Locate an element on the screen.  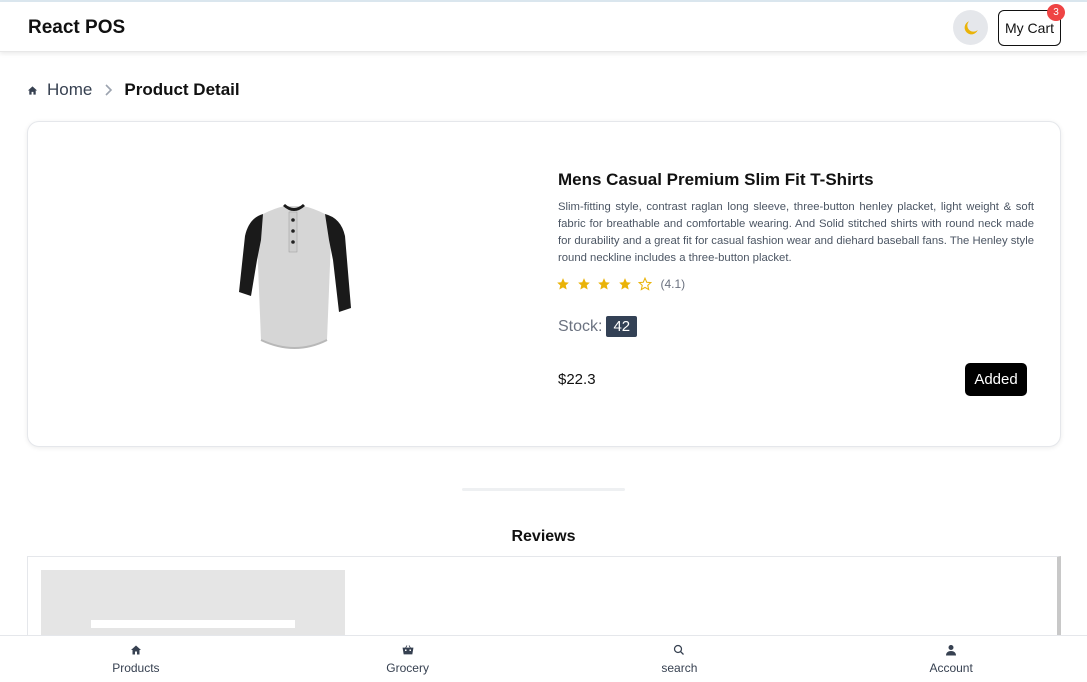
my-cart-button: My Cart 3 is located at coordinates (1031, 25).